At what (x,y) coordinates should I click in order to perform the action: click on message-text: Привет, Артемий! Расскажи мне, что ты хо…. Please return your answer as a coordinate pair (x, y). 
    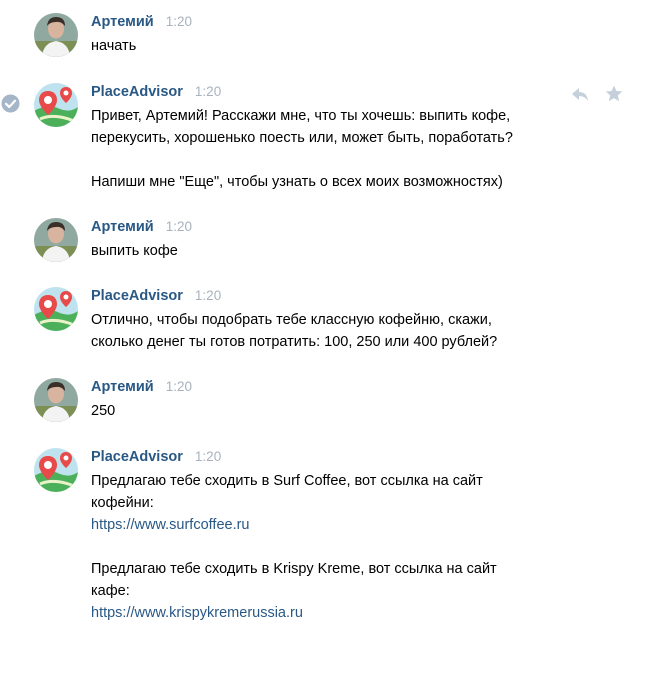
    Looking at the image, I should click on (351, 149).